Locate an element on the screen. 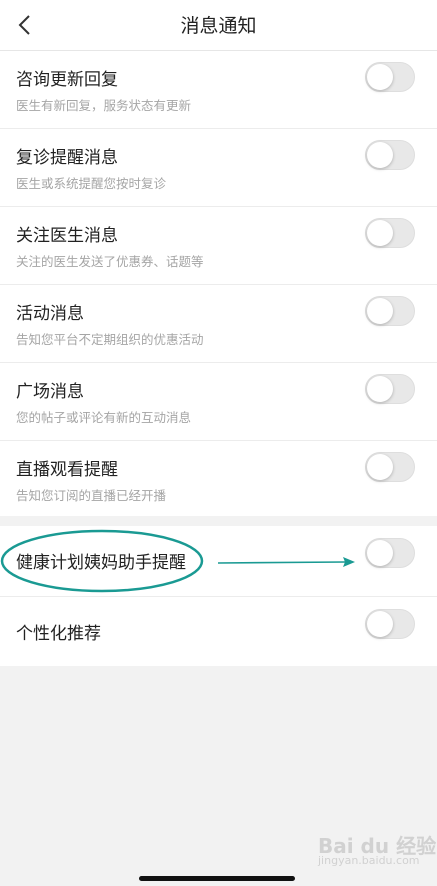 This screenshot has width=437, height=886. followed-doctor-toggle is located at coordinates (390, 233).